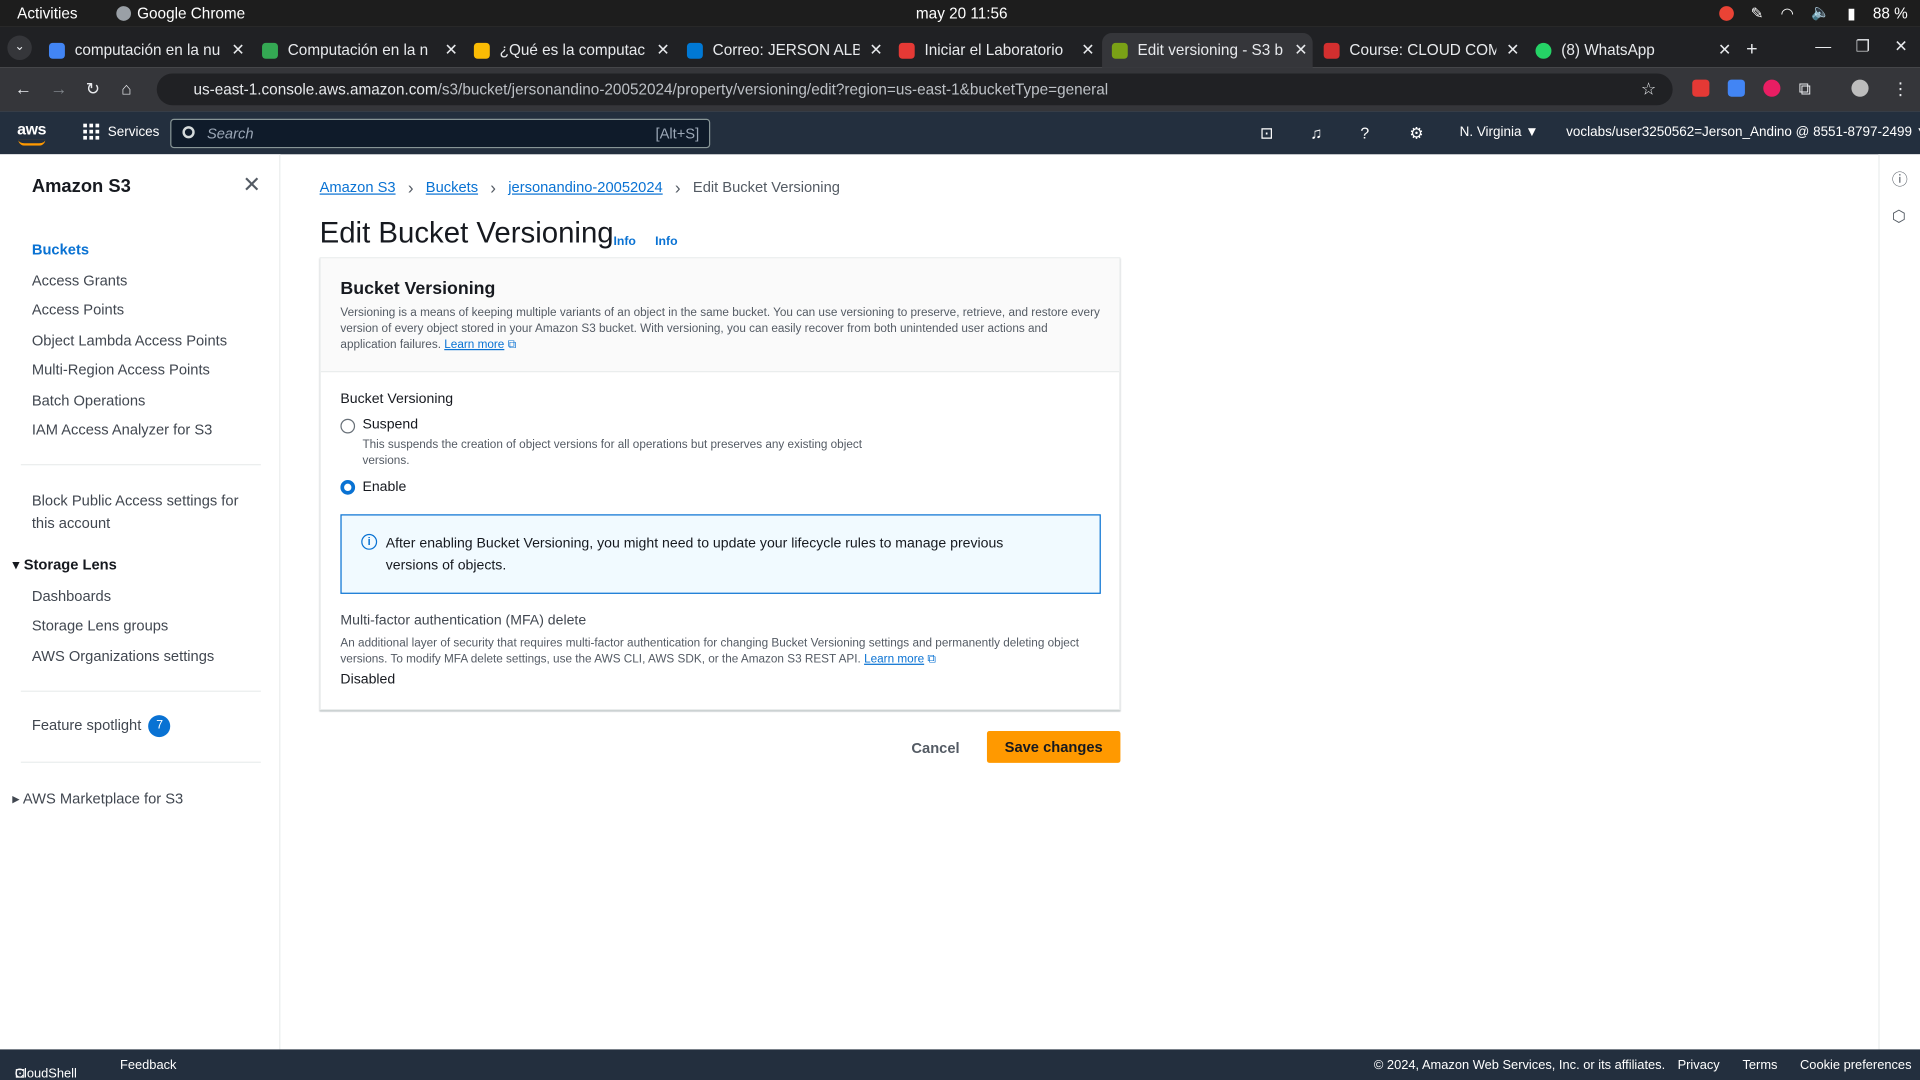  What do you see at coordinates (60, 249) in the screenshot?
I see `sidebar-item-buckets: Buckets` at bounding box center [60, 249].